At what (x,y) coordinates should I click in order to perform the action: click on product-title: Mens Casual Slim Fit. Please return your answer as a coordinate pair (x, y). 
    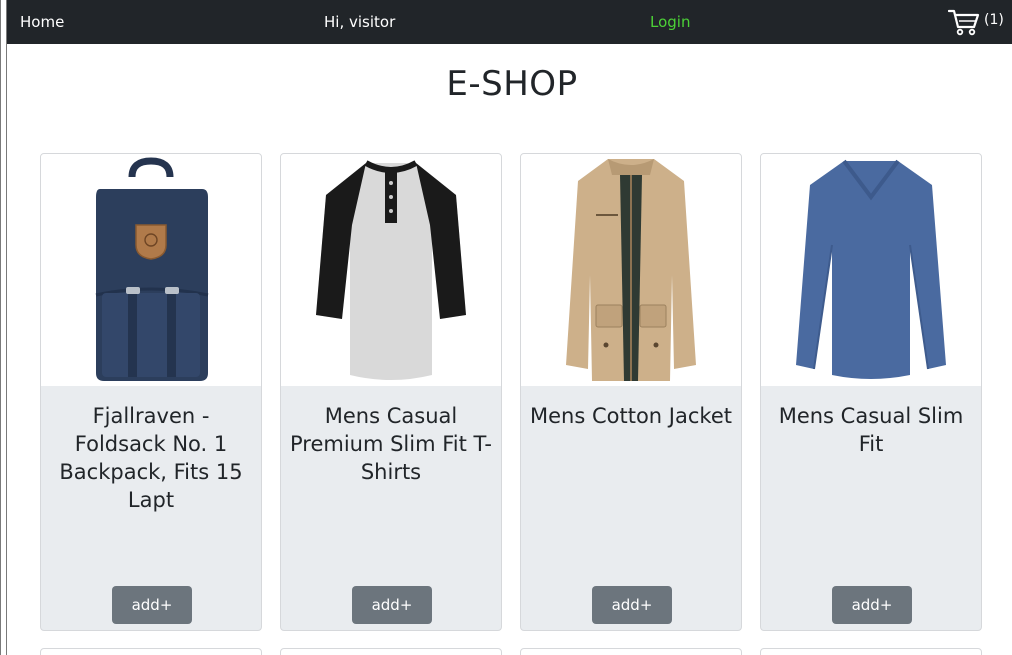
    Looking at the image, I should click on (871, 430).